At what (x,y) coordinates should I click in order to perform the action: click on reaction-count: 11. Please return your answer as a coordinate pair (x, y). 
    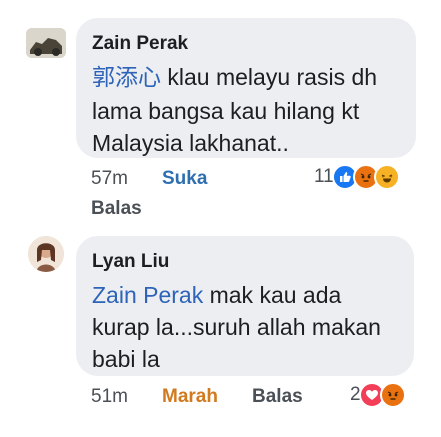
    Looking at the image, I should click on (324, 176).